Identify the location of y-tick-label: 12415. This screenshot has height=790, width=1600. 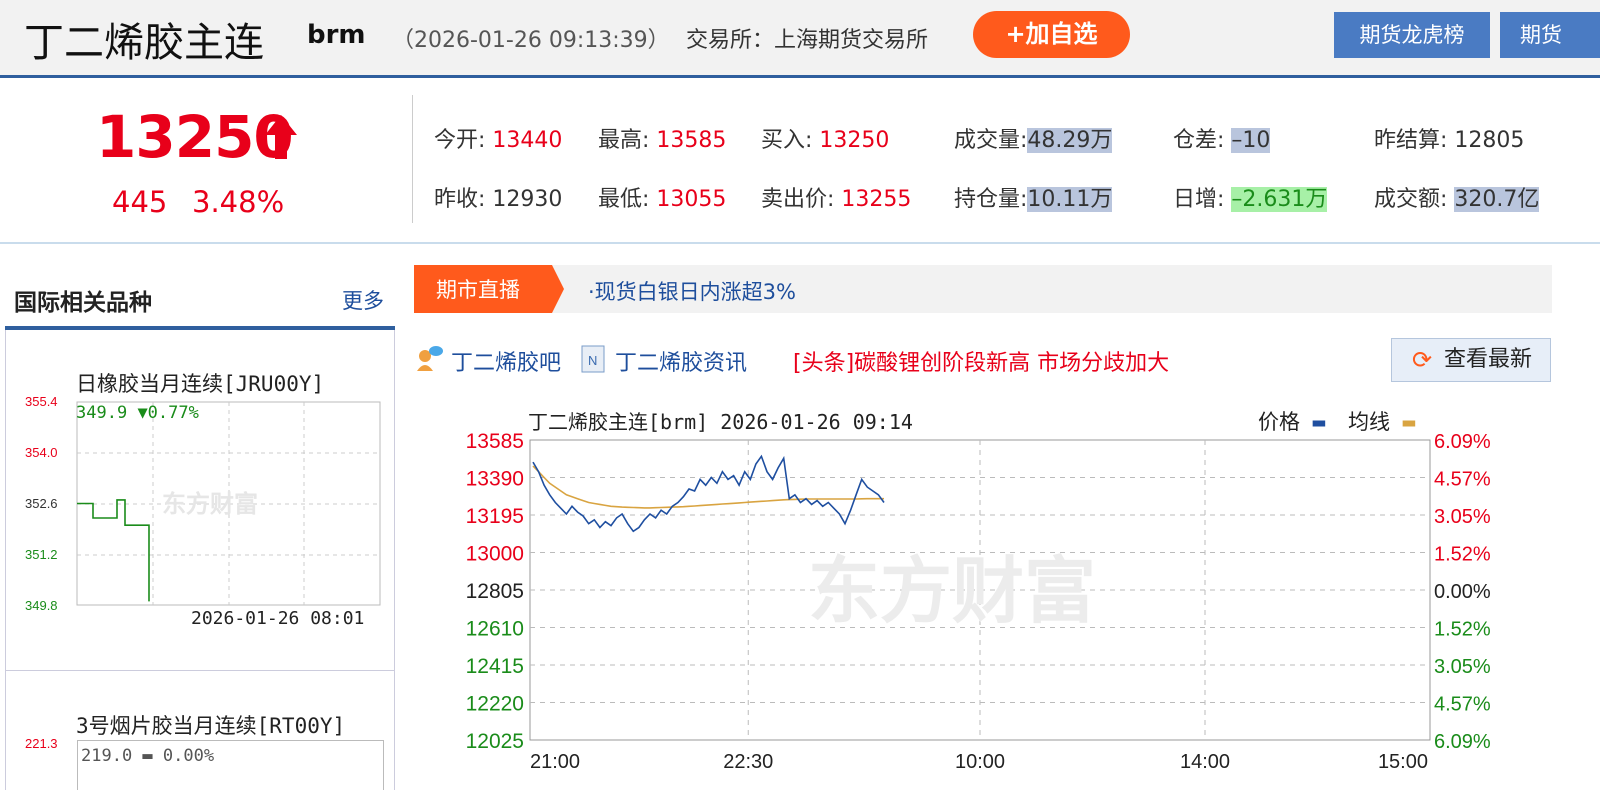
(495, 666).